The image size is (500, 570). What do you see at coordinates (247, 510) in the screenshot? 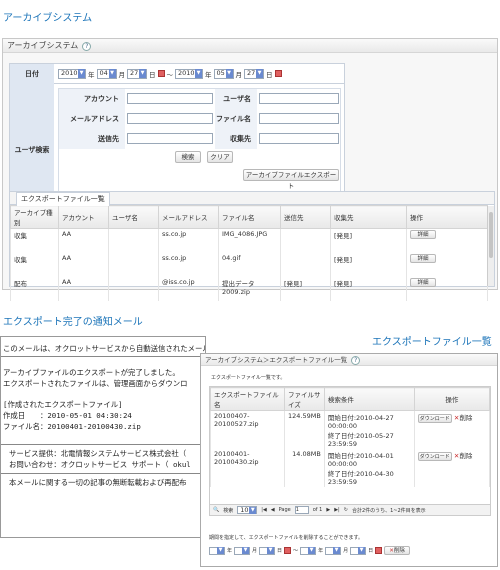
I see `per-page-select: 10 ▼` at bounding box center [247, 510].